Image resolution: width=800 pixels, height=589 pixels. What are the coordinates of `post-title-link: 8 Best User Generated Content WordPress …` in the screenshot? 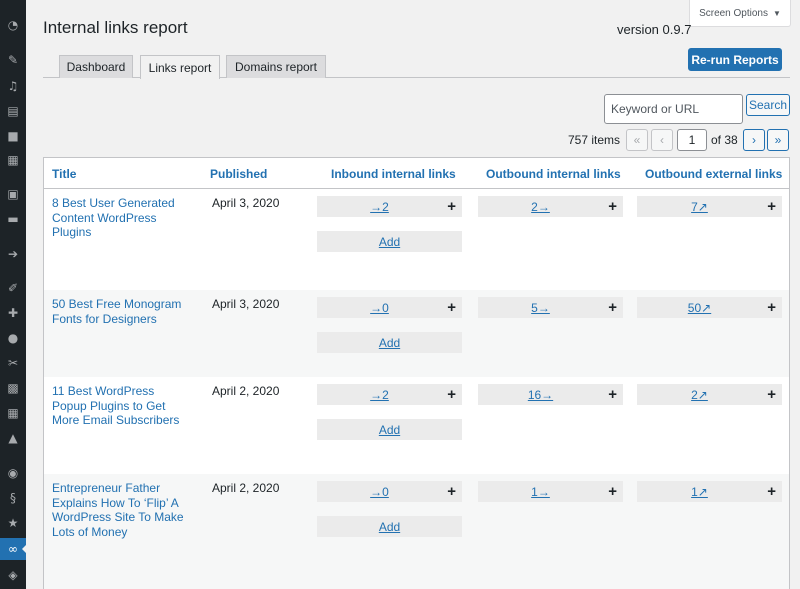 It's located at (119, 218).